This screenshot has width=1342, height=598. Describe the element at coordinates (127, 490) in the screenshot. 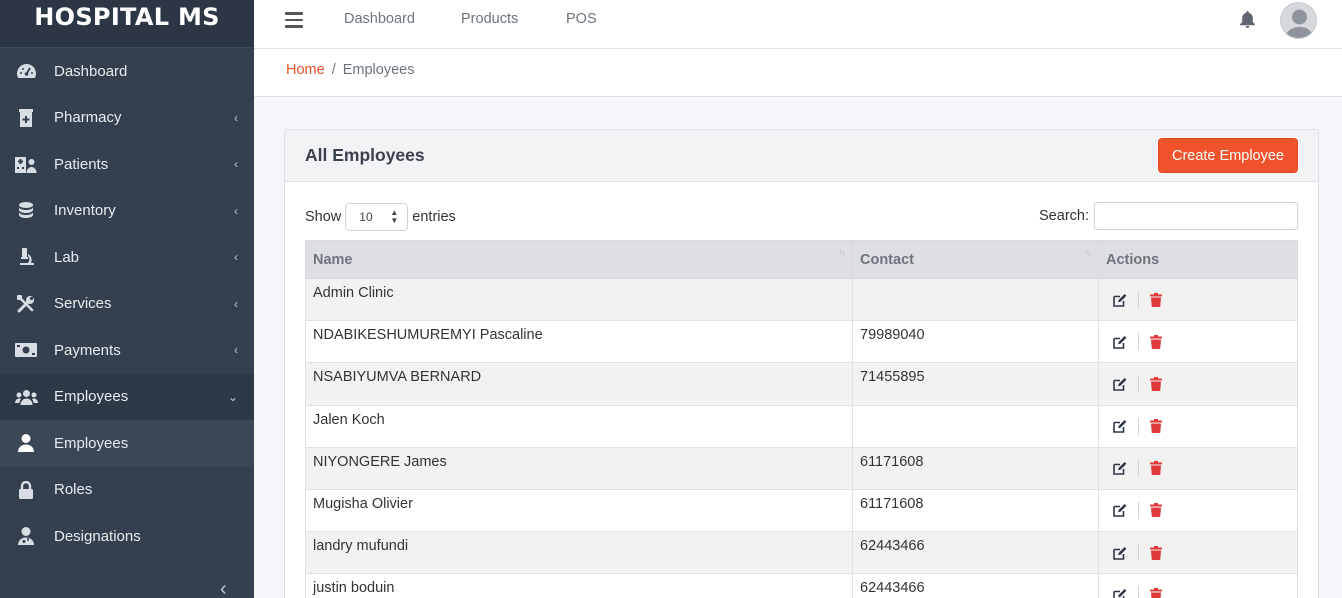

I see `sidebar-item-roles: Roles` at that location.